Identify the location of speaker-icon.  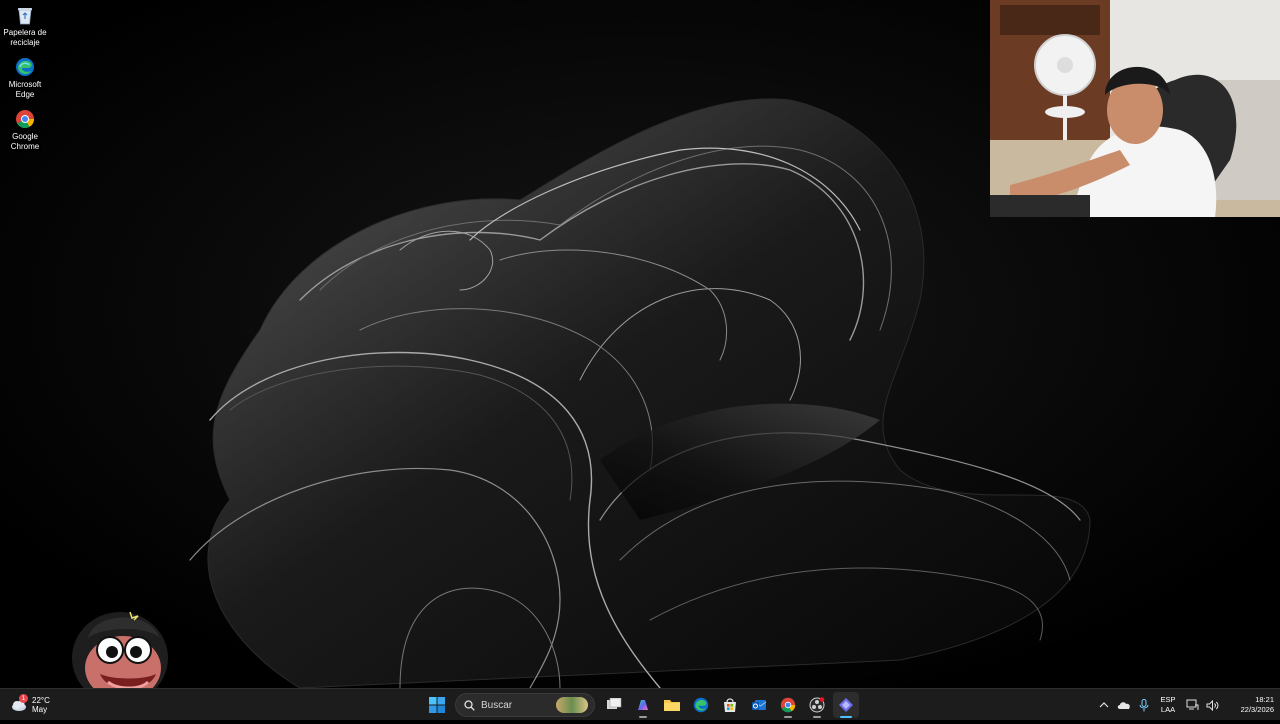
(1212, 705).